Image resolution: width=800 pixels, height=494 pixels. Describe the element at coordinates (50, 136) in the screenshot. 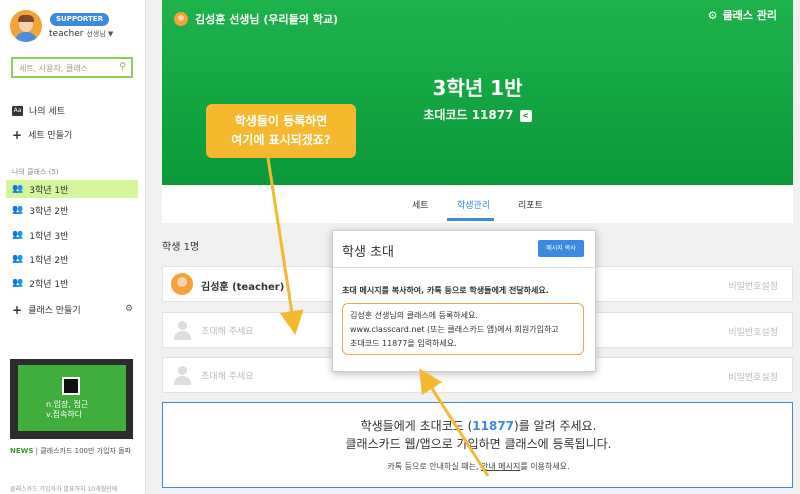

I see `make-set-label: 세트 만들기` at that location.